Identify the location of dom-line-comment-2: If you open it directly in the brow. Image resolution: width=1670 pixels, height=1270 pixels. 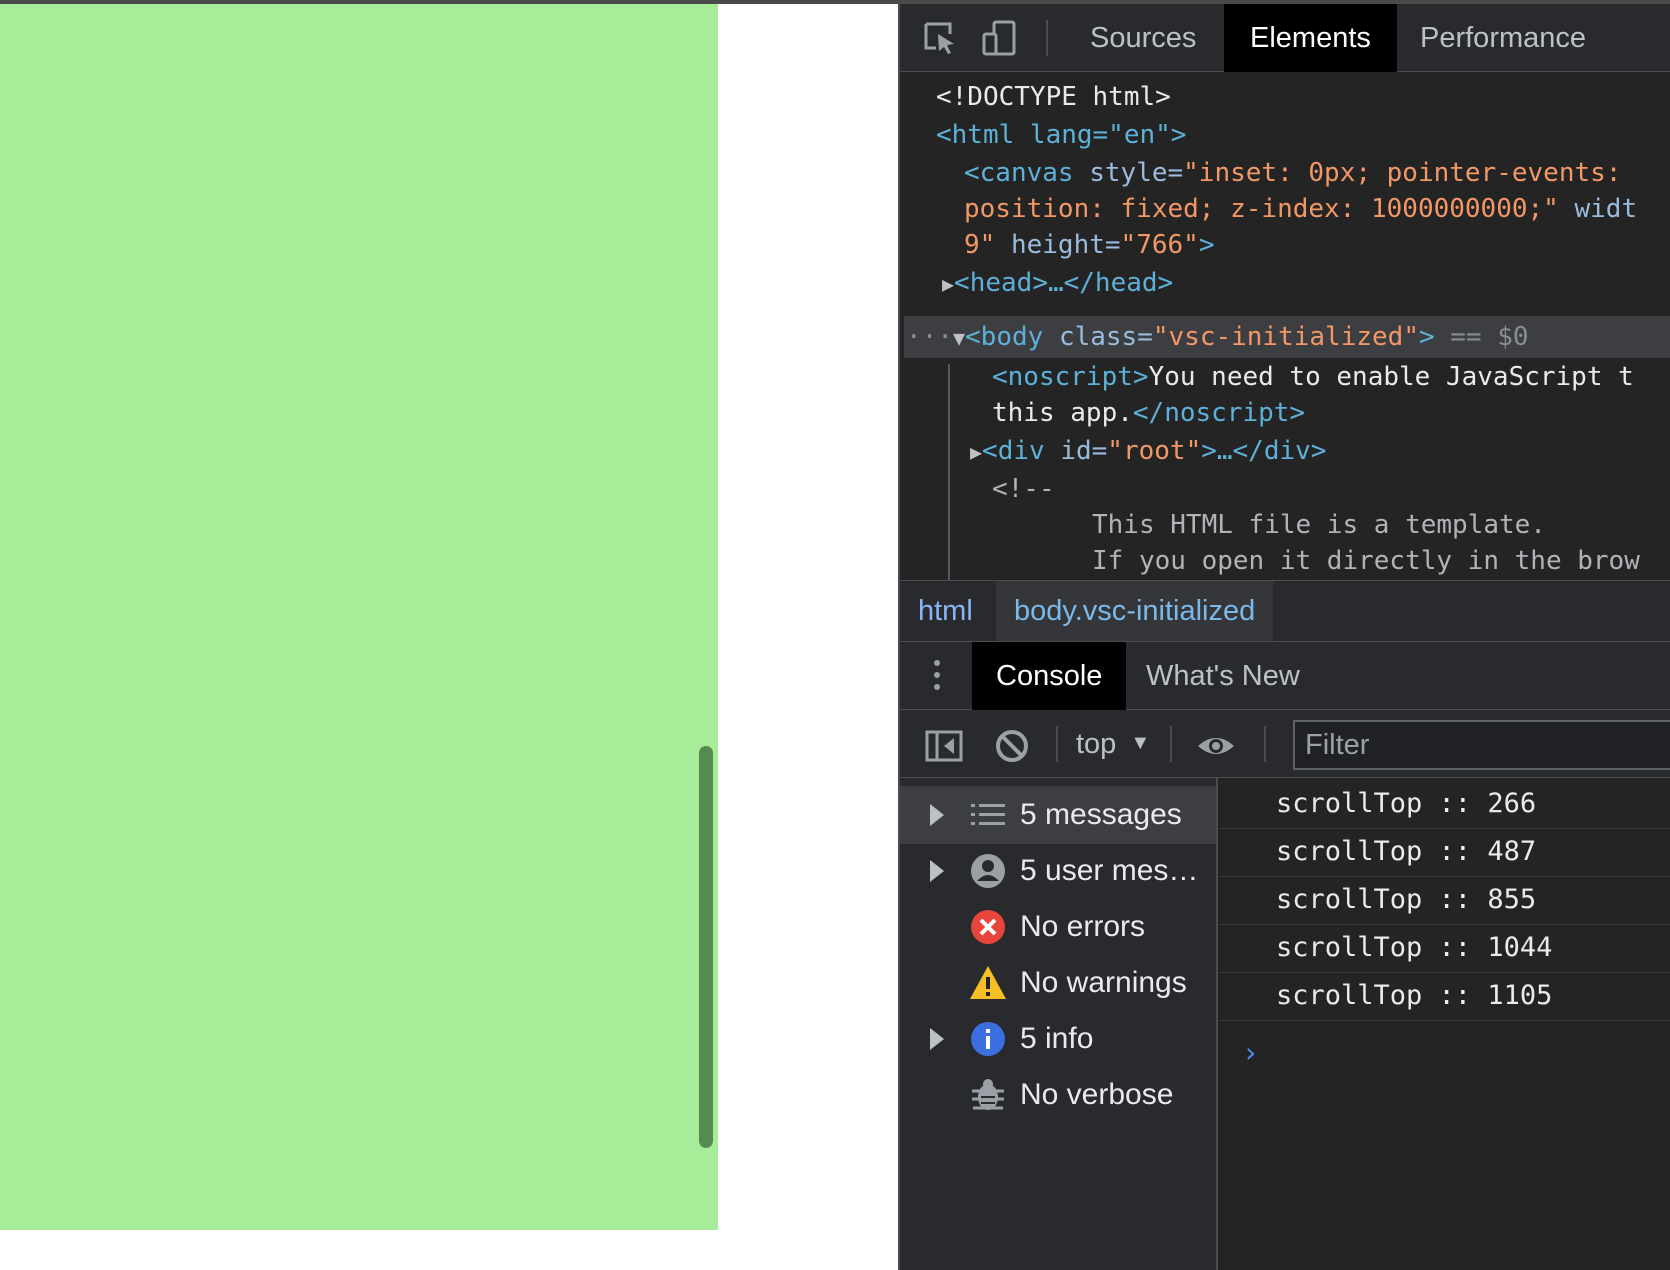
(1366, 561).